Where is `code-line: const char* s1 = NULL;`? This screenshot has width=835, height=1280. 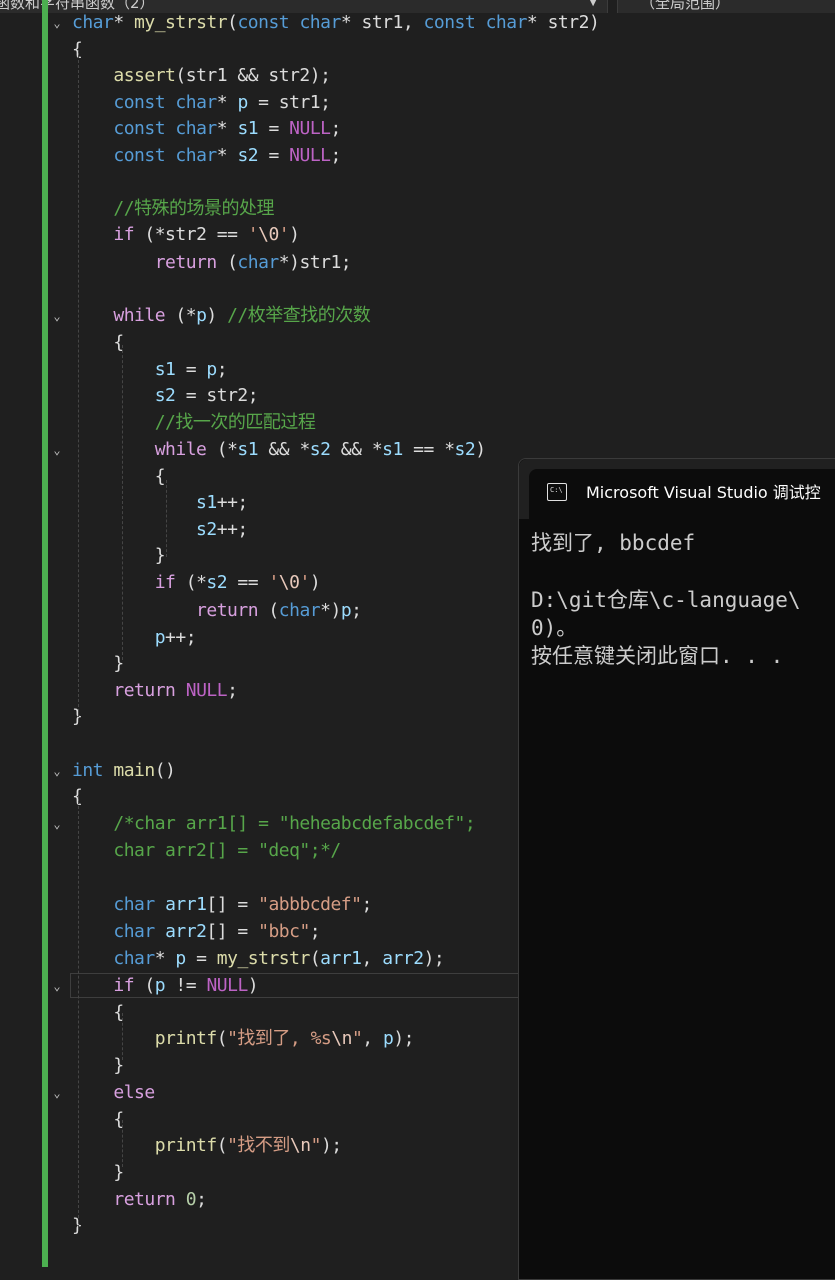
code-line: const char* s1 = NULL; is located at coordinates (206, 129).